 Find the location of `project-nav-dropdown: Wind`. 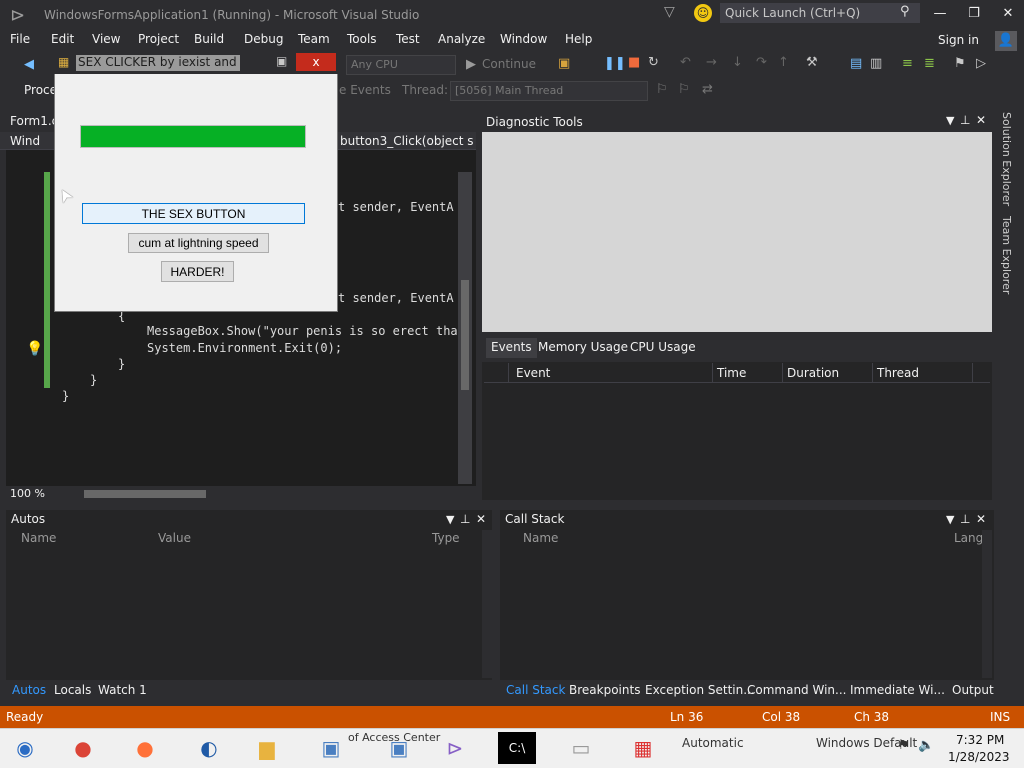

project-nav-dropdown: Wind is located at coordinates (25, 141).